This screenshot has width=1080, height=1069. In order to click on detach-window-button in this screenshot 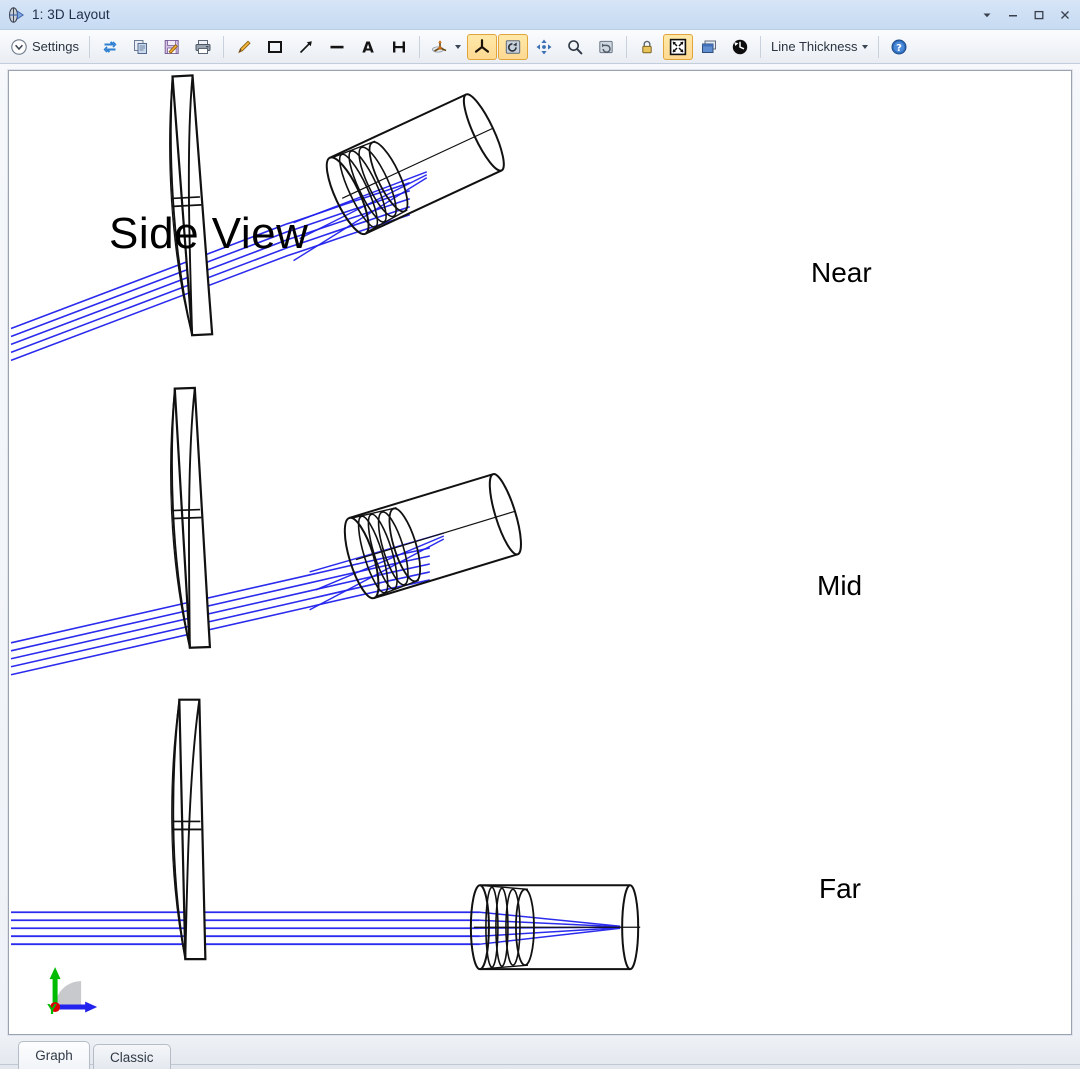, I will do `click(709, 47)`.